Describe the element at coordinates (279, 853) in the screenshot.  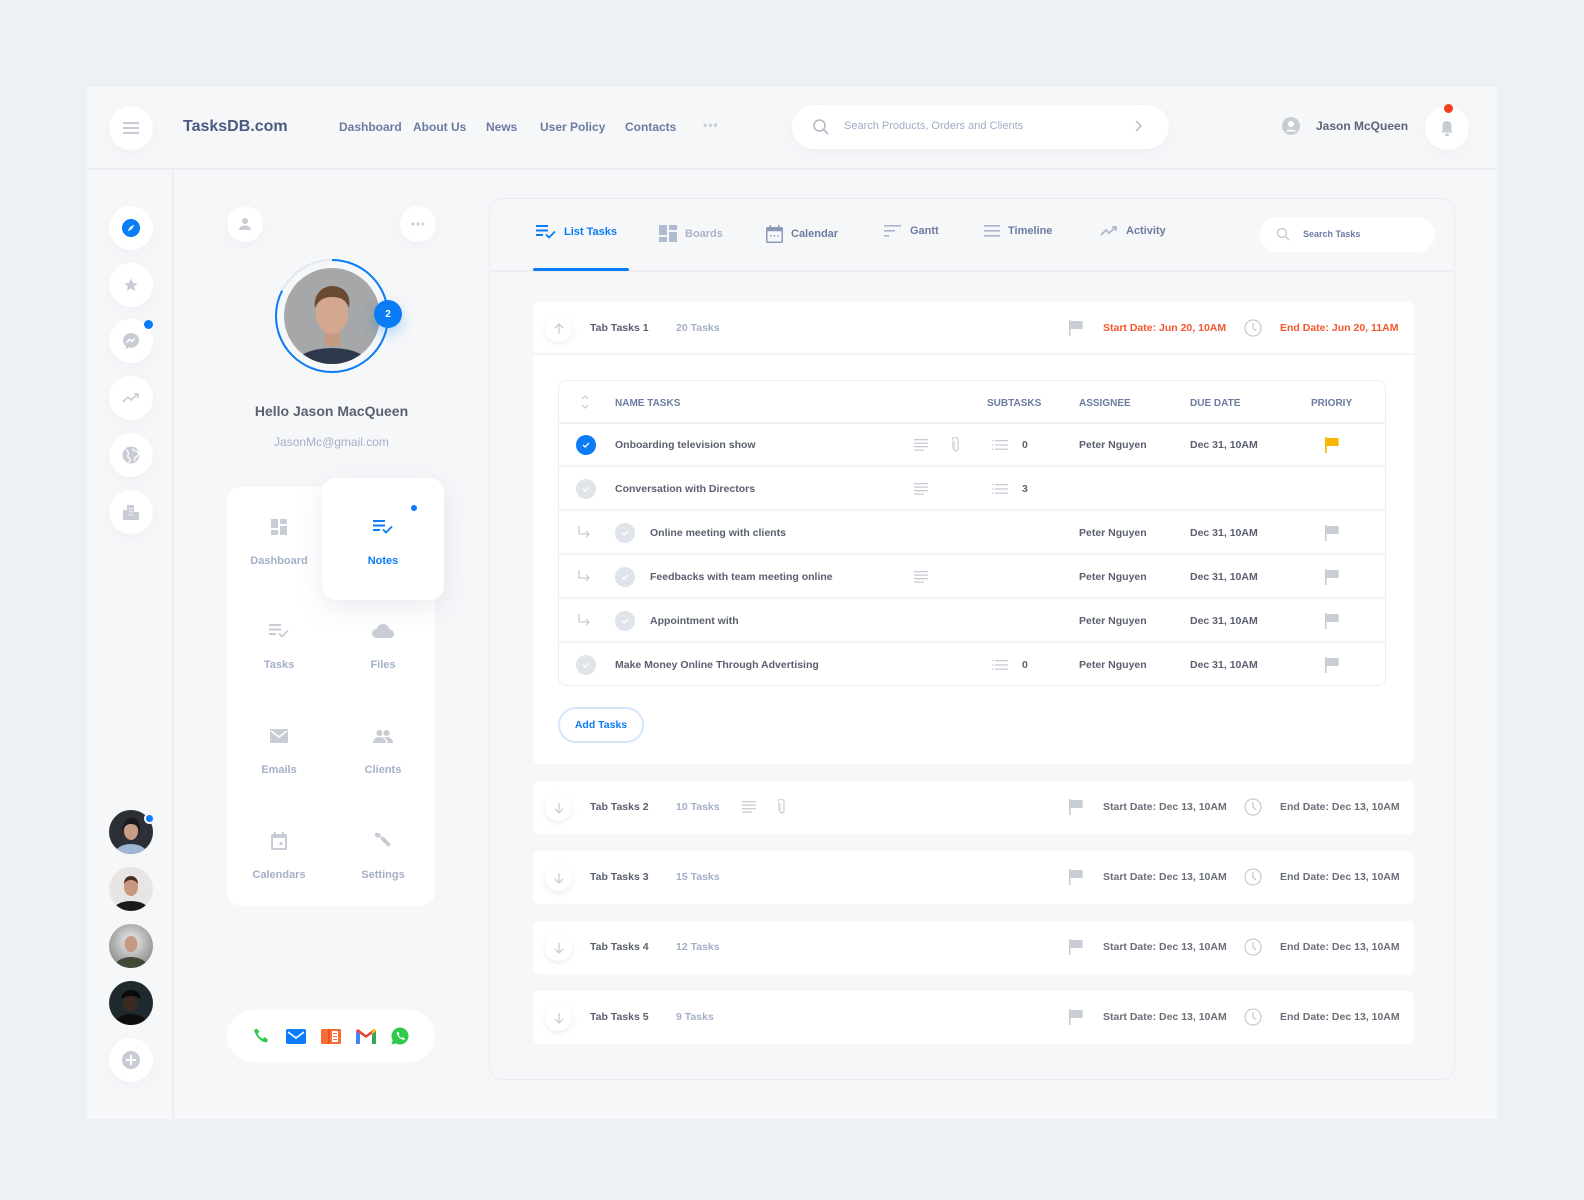
I see `menu-item-calendars: Calendars` at that location.